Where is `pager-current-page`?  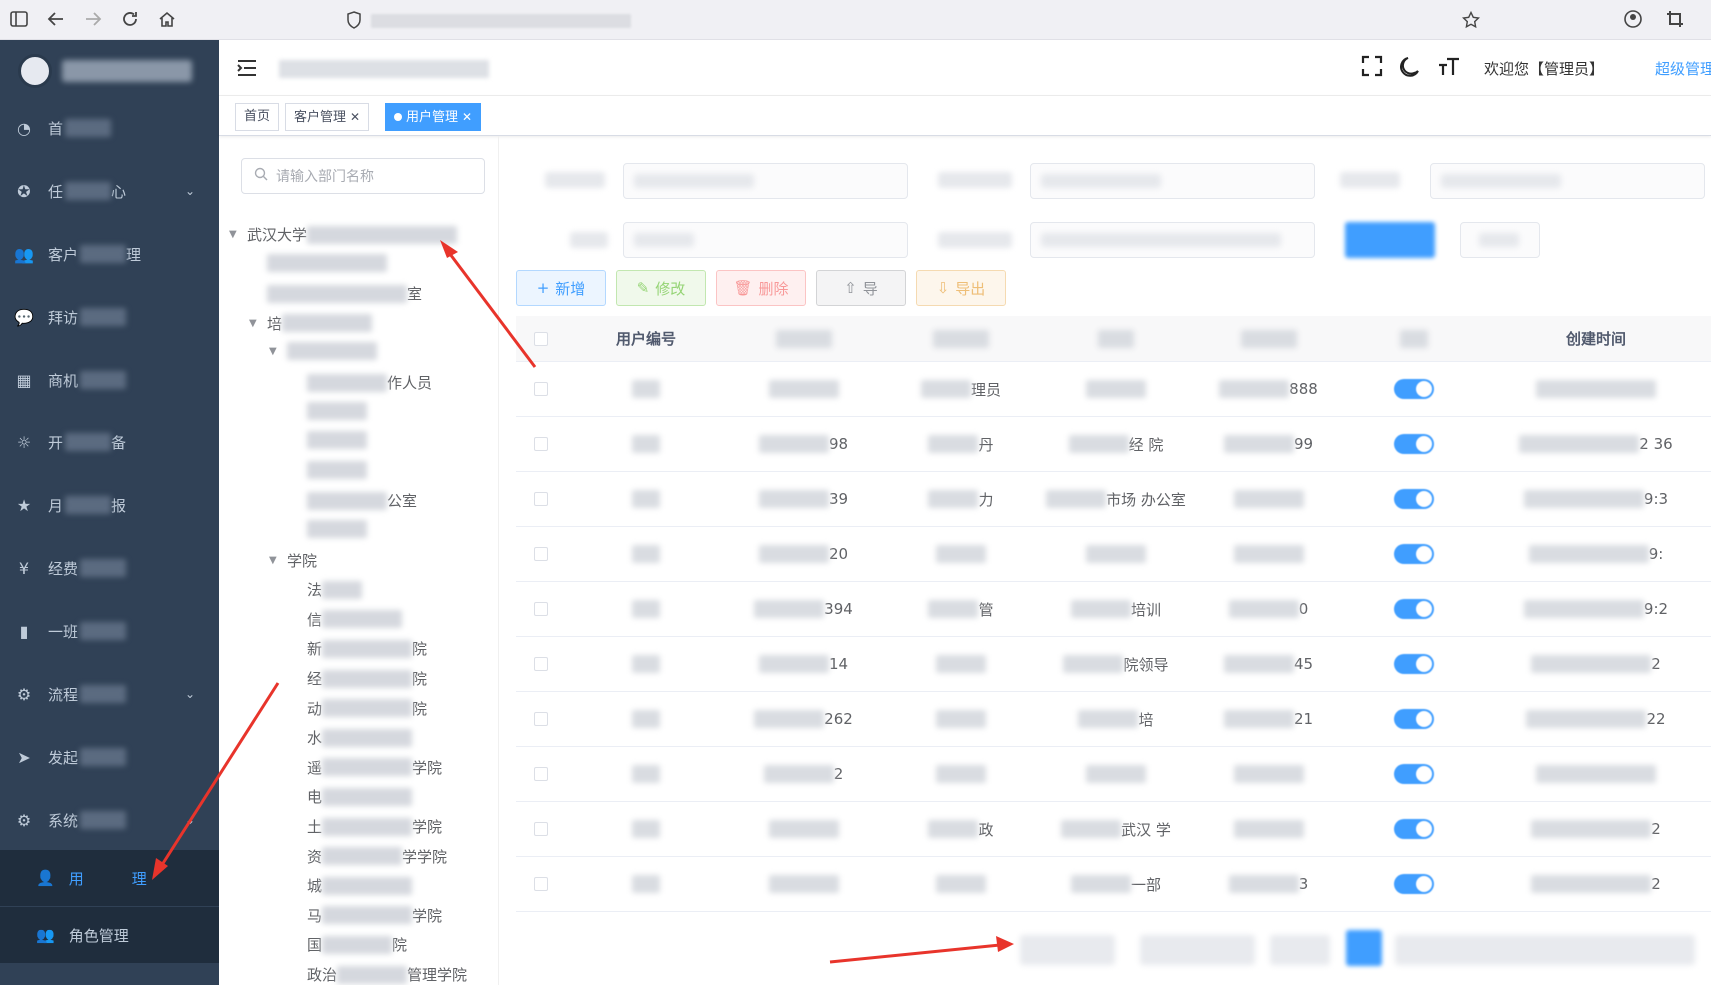 pager-current-page is located at coordinates (1364, 948).